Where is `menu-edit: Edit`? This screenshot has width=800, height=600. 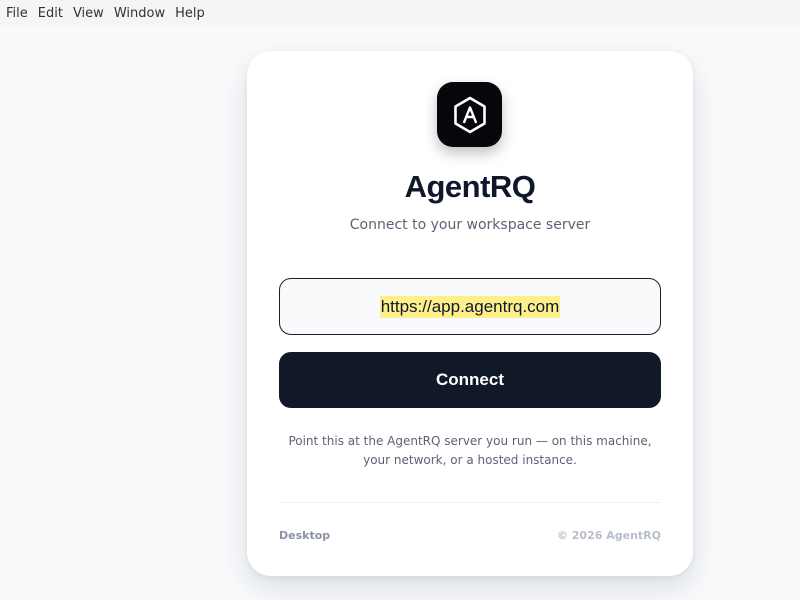
menu-edit: Edit is located at coordinates (50, 13).